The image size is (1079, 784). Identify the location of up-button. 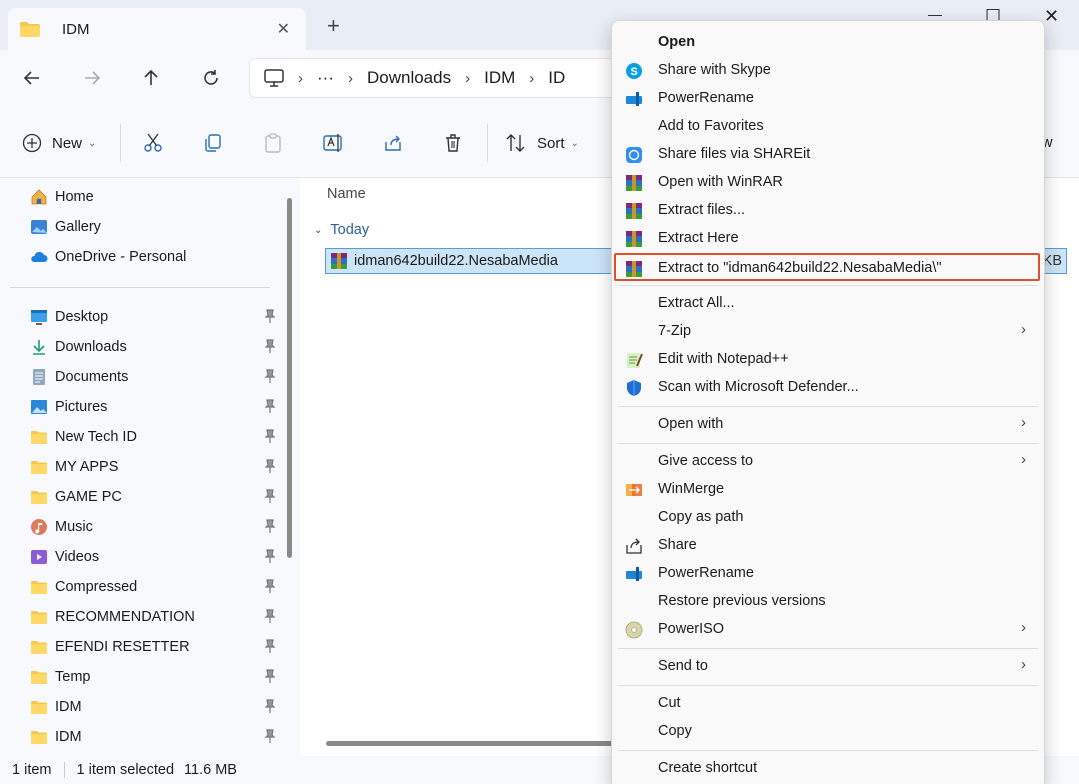
(151, 78).